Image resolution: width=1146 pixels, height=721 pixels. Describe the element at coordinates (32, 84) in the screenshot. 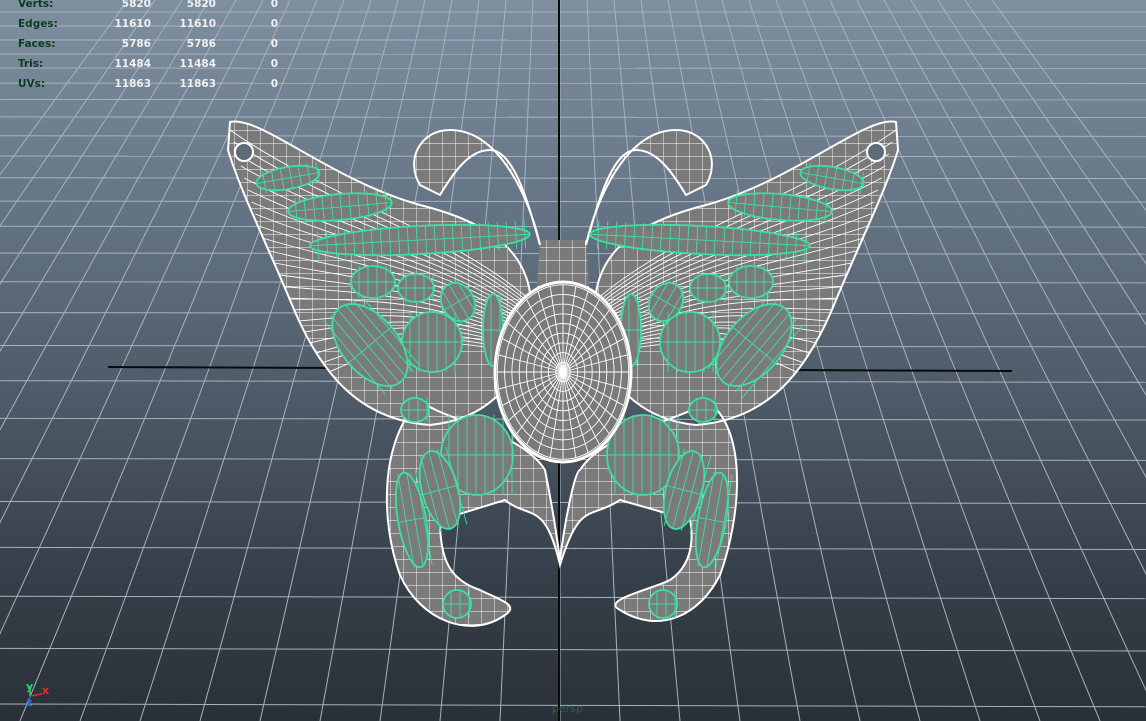

I see `hud-stat-label: UVs:` at that location.